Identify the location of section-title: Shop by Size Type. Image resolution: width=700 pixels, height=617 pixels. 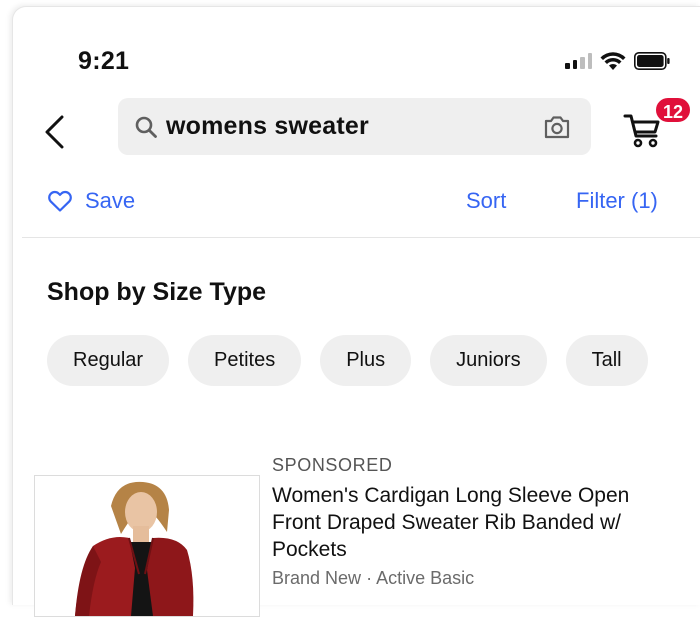
(157, 292).